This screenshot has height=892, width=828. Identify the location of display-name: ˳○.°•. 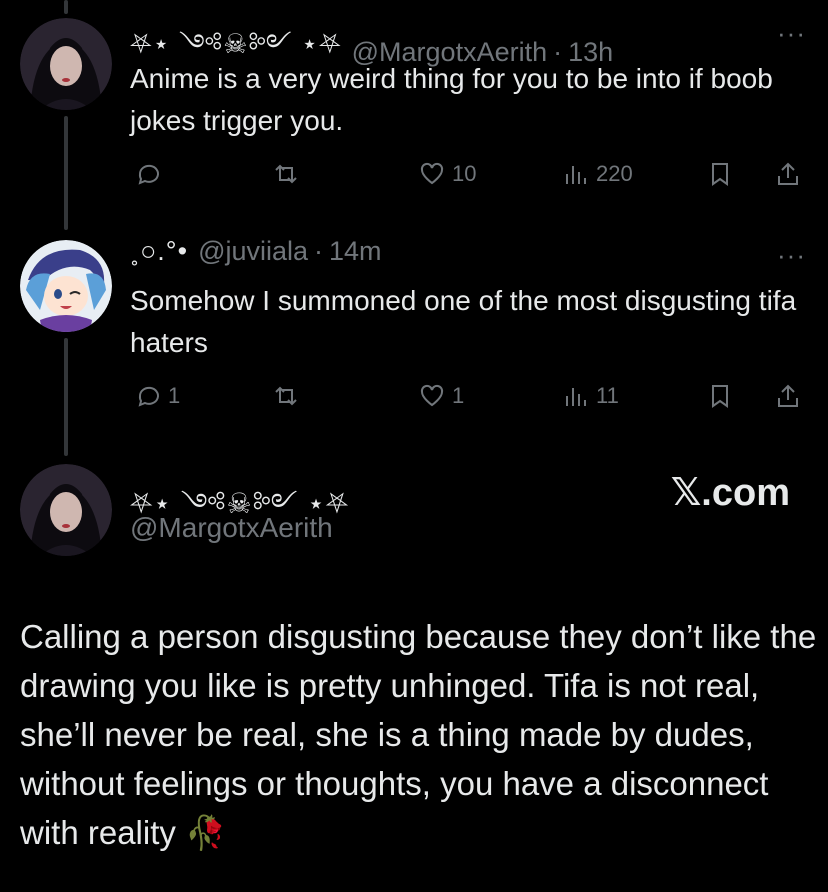
(159, 251).